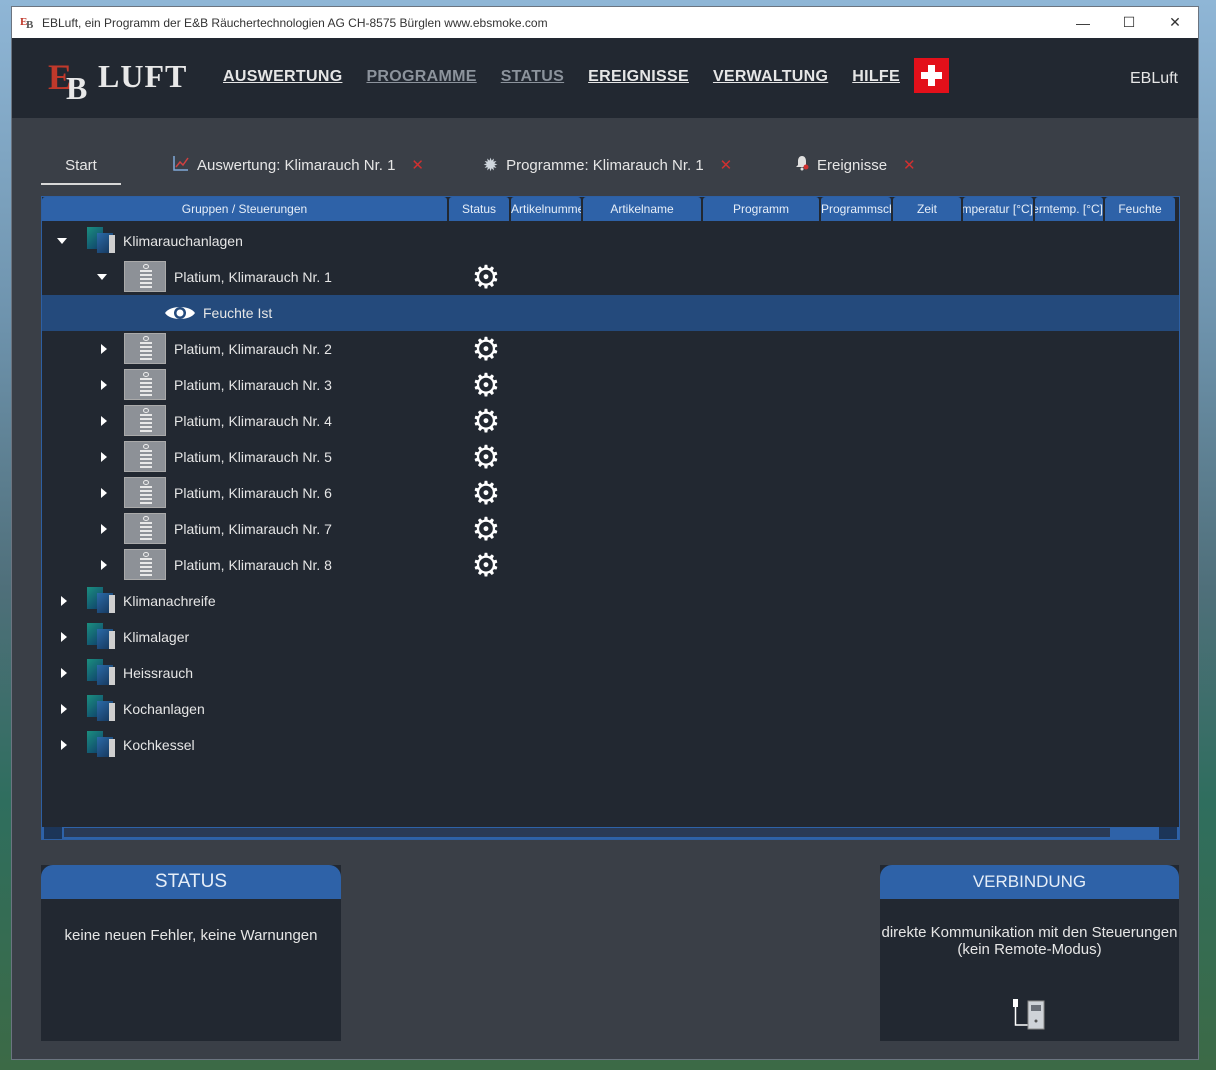 The width and height of the screenshot is (1216, 1070). I want to click on tab-auswertung: Auswertung: Klimarauch Nr. 1 ✕, so click(298, 165).